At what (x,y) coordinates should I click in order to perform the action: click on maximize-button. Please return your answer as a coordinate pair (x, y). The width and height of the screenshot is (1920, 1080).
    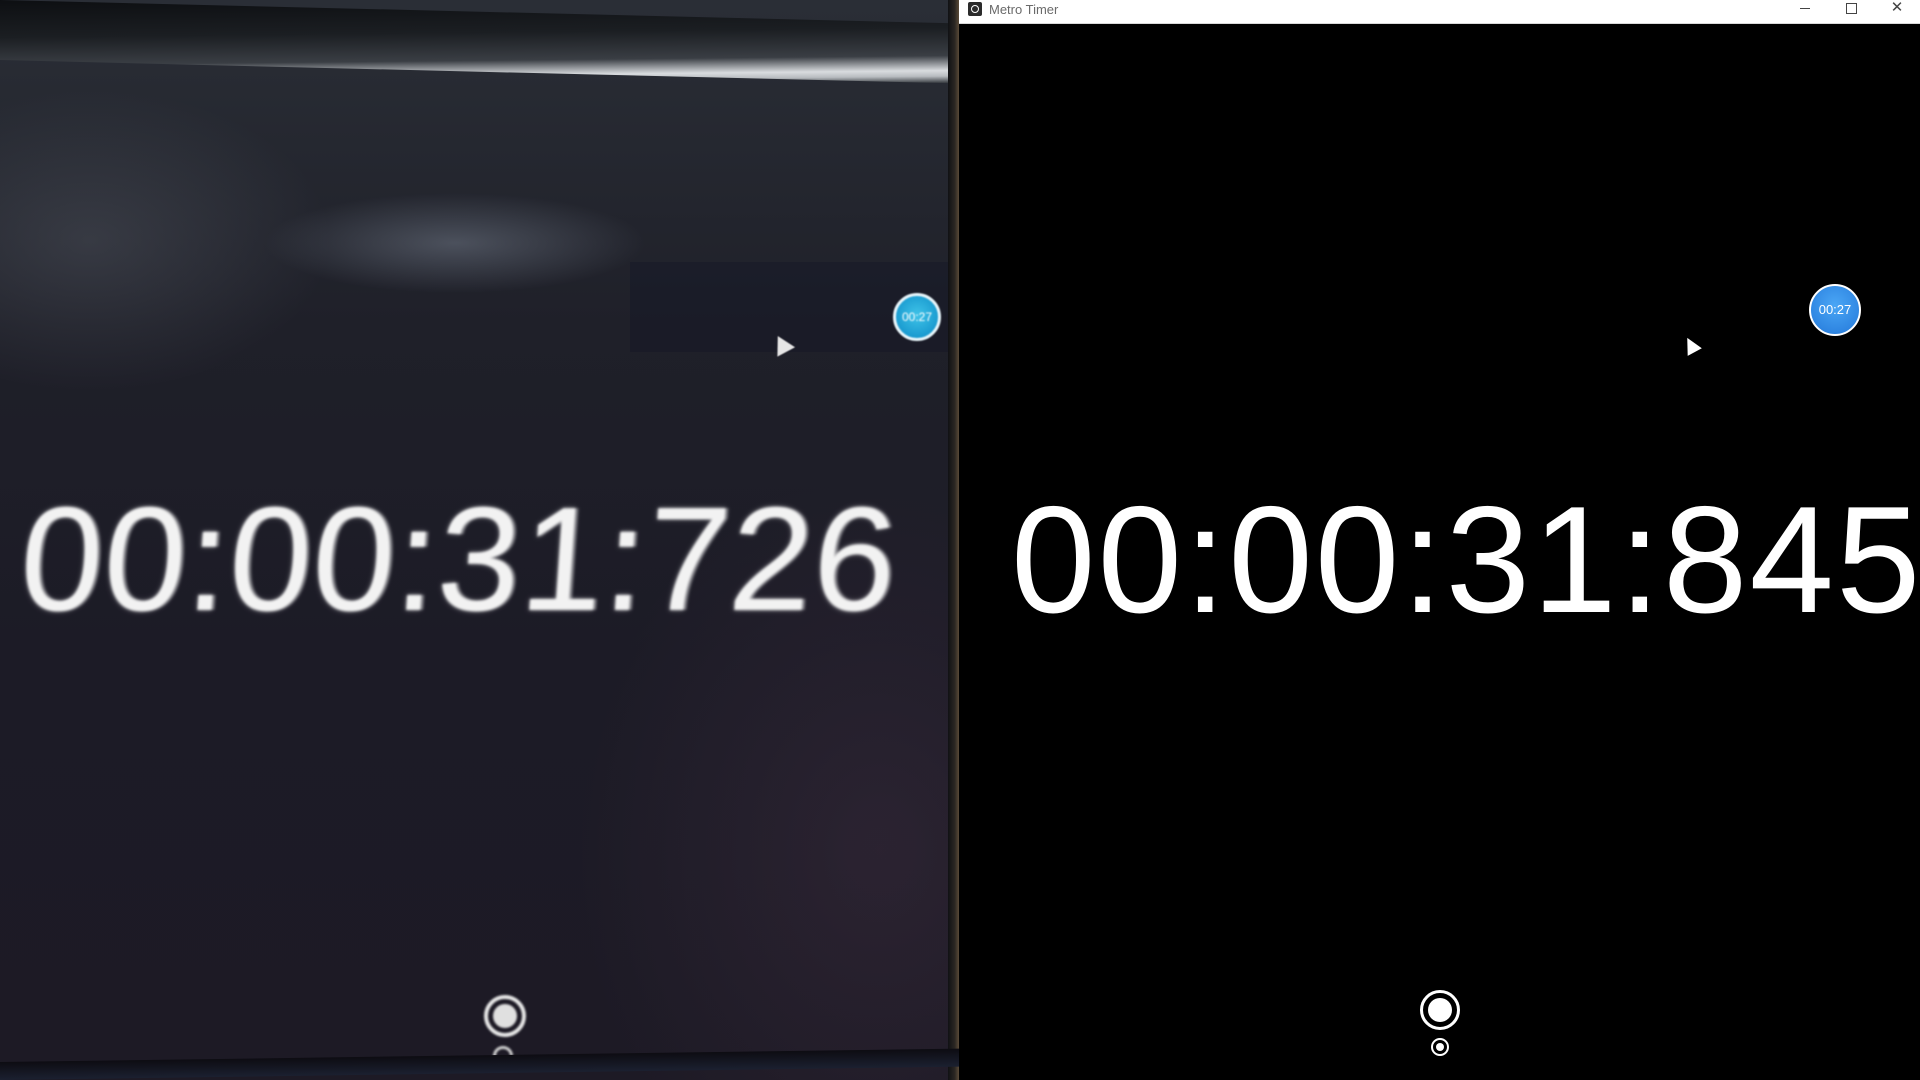
    Looking at the image, I should click on (1851, 11).